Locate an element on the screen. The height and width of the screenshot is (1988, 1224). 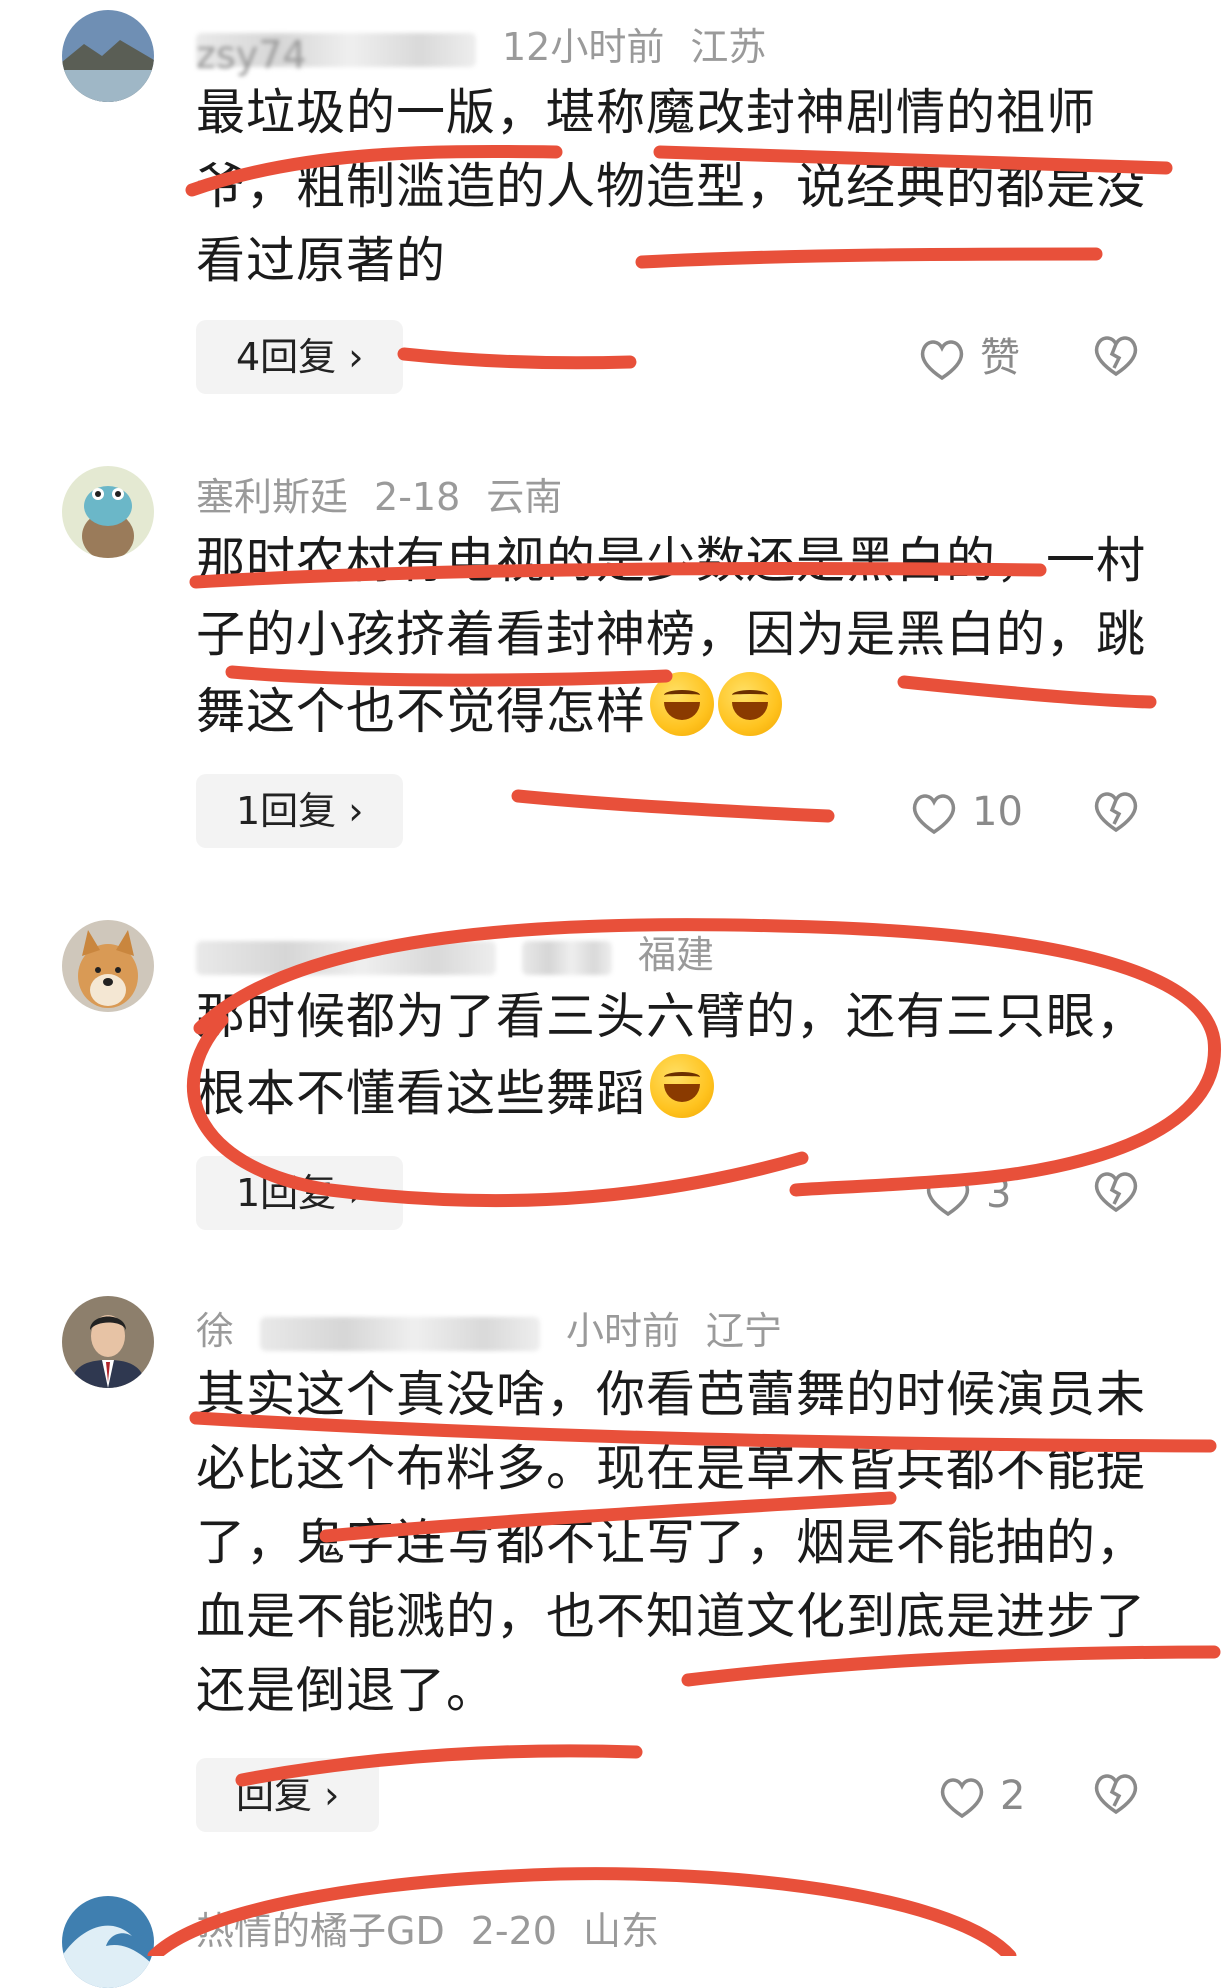
like-button: 2 is located at coordinates (981, 1796).